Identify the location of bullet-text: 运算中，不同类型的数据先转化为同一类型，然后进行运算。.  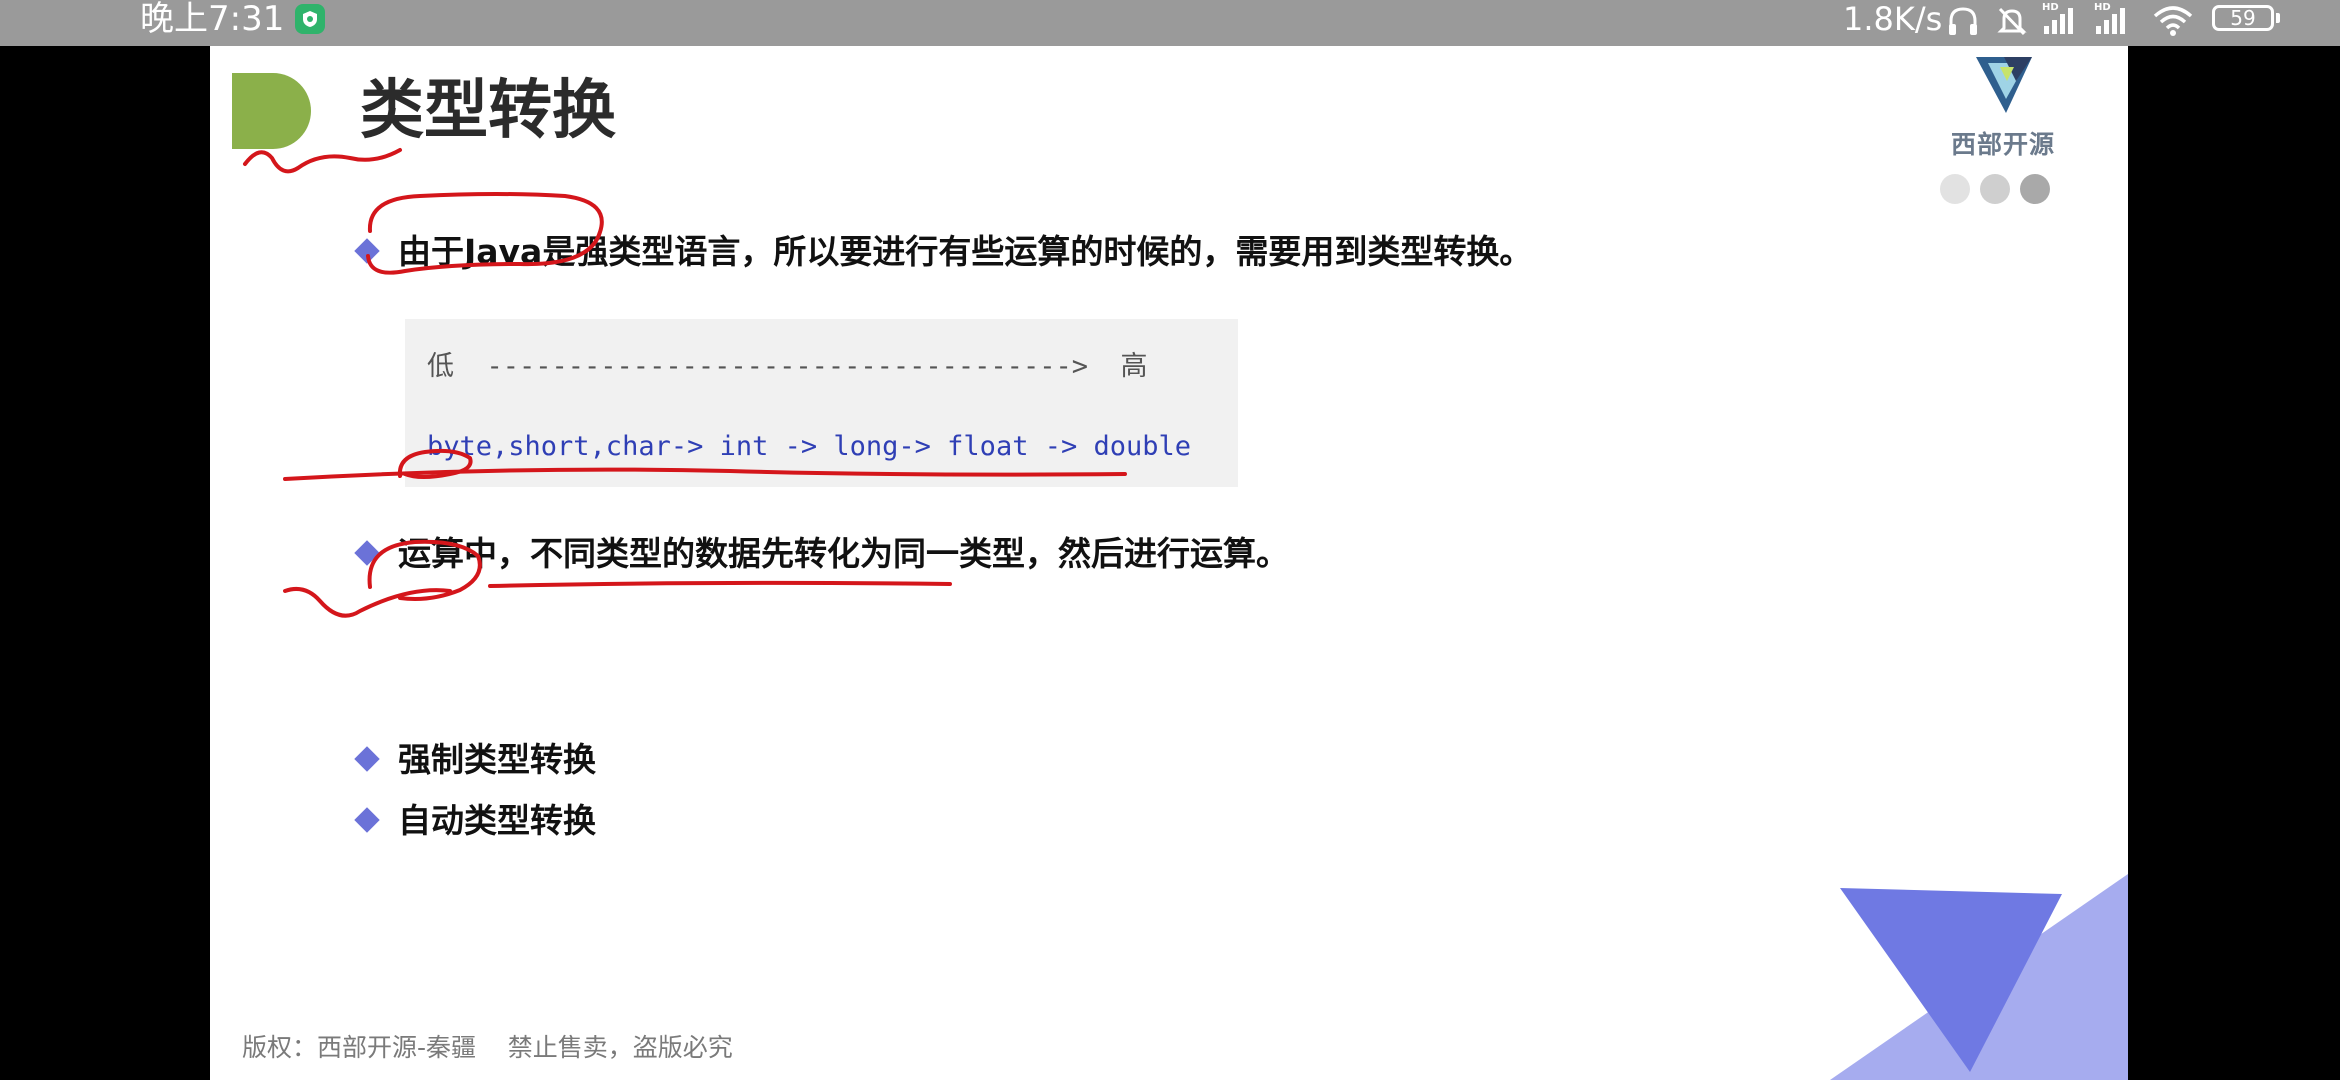
(843, 553).